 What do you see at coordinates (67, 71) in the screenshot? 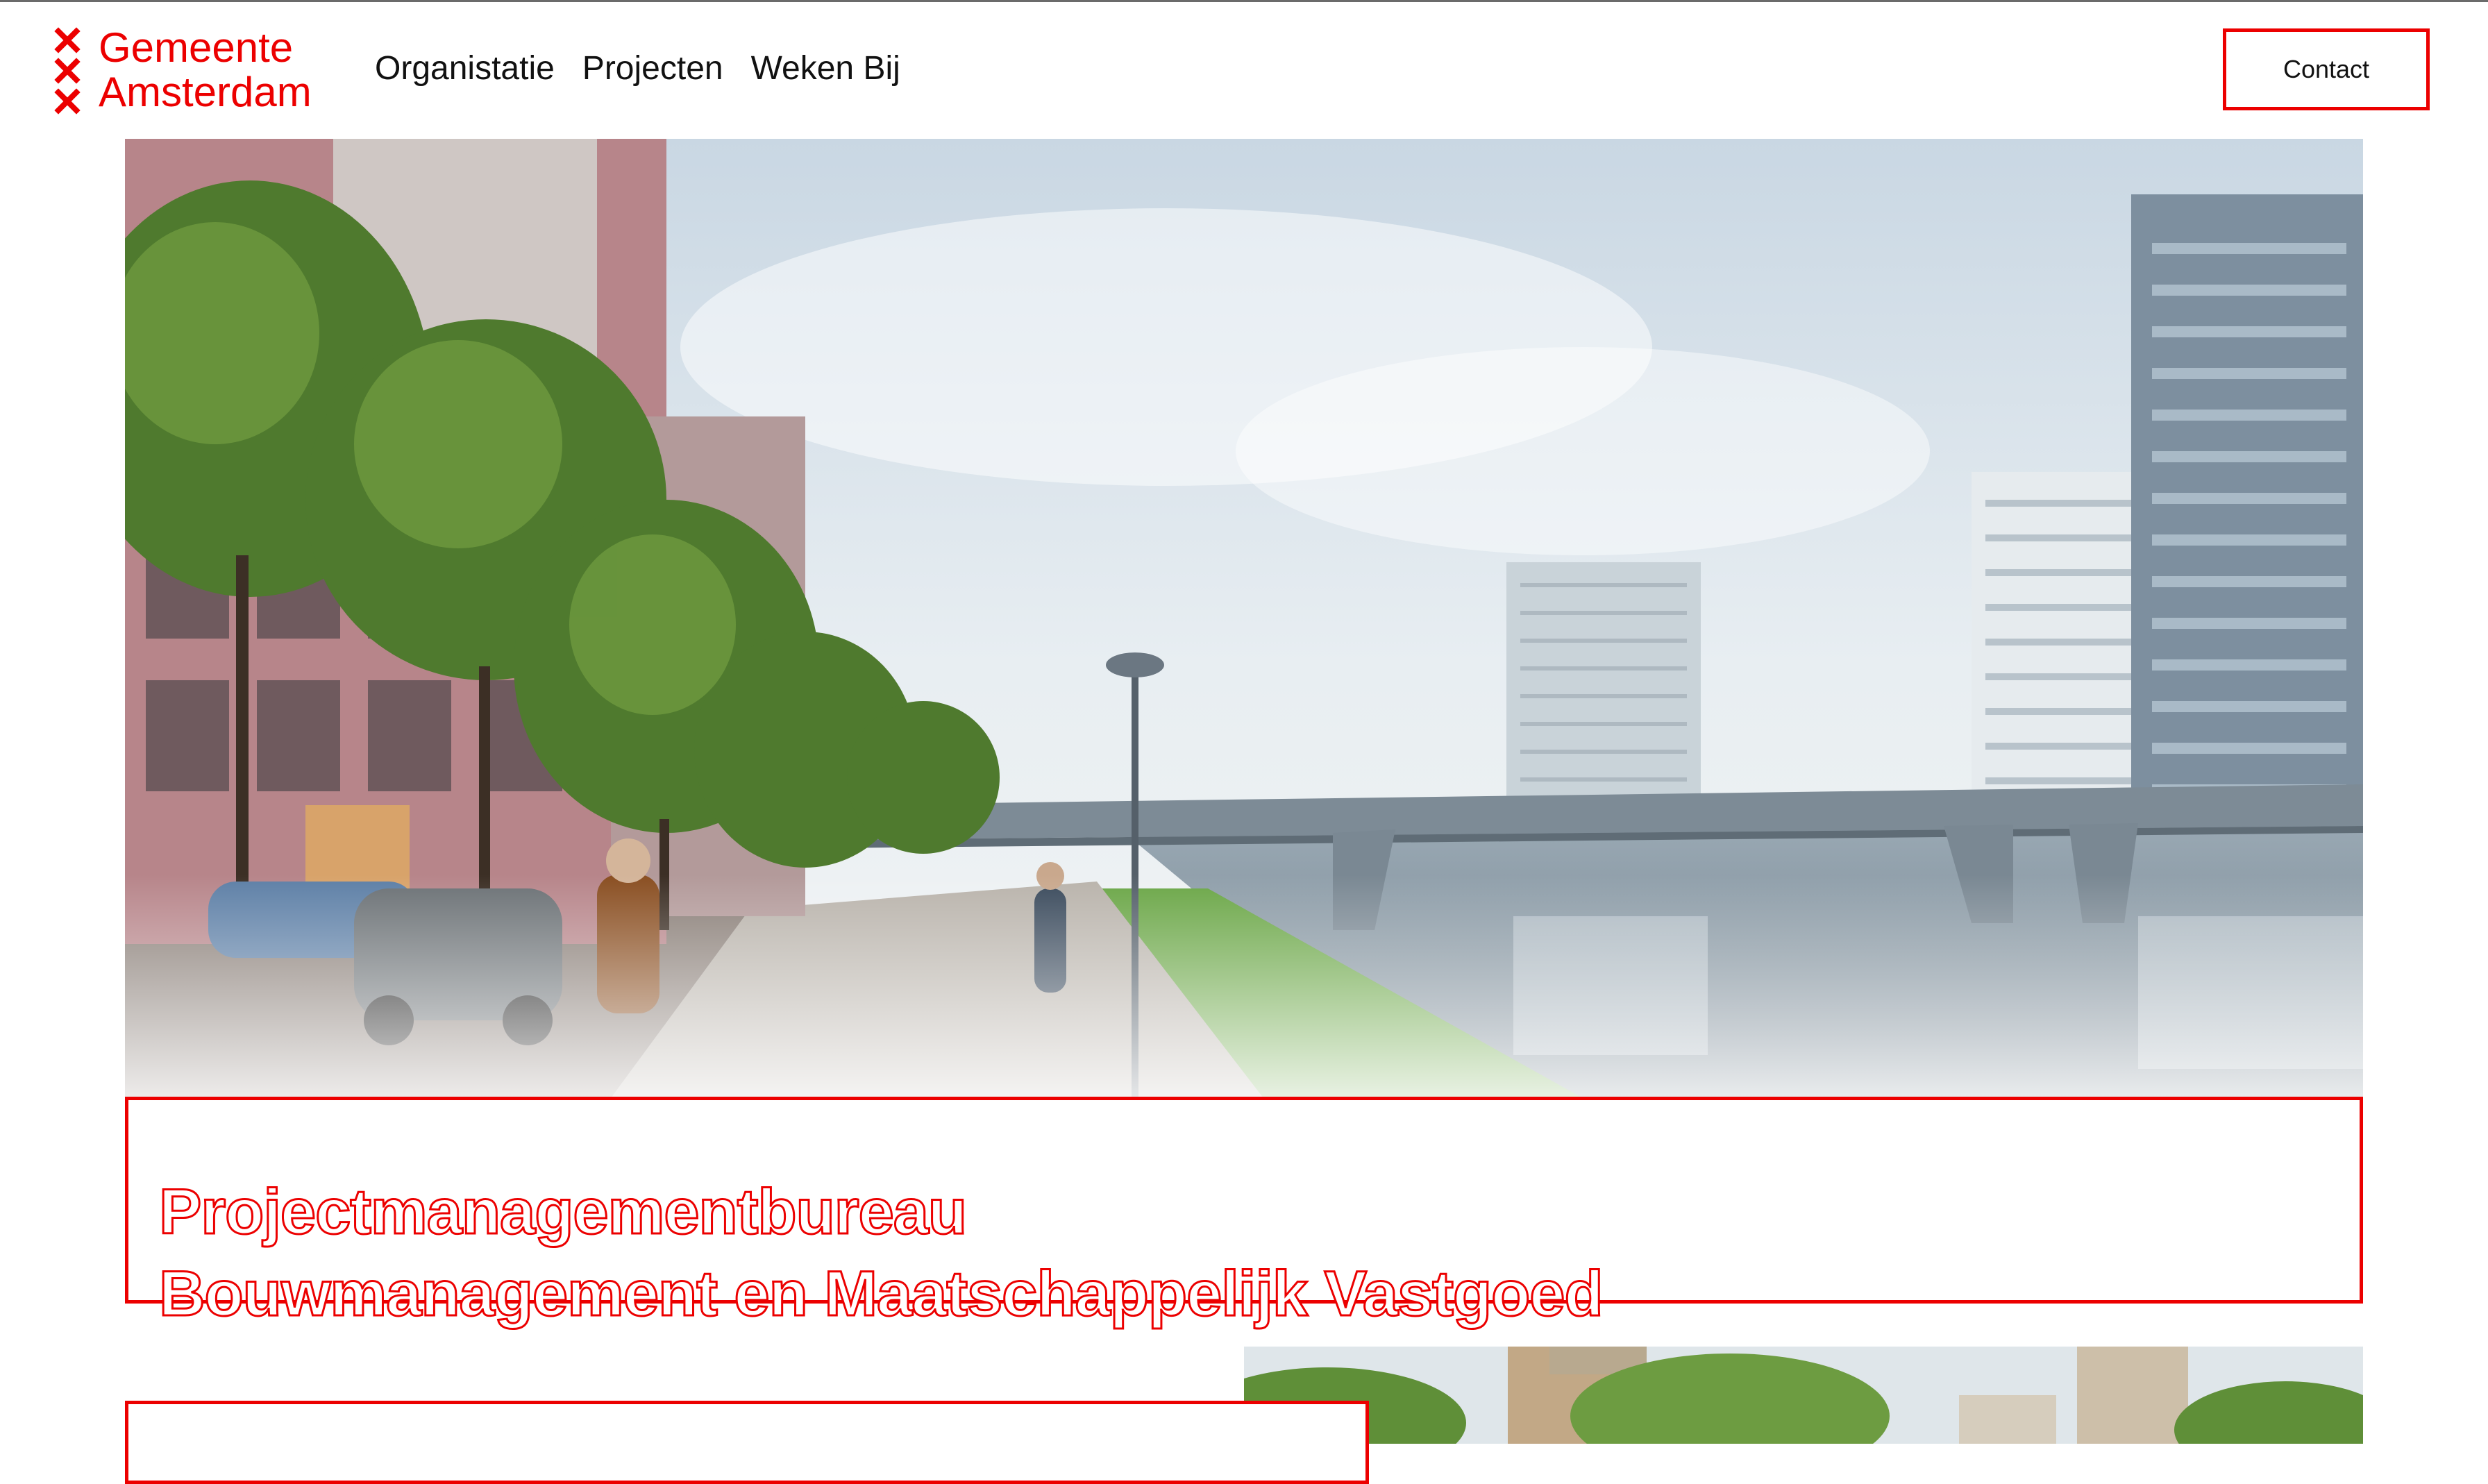
I see `xxx-crosses-icon` at bounding box center [67, 71].